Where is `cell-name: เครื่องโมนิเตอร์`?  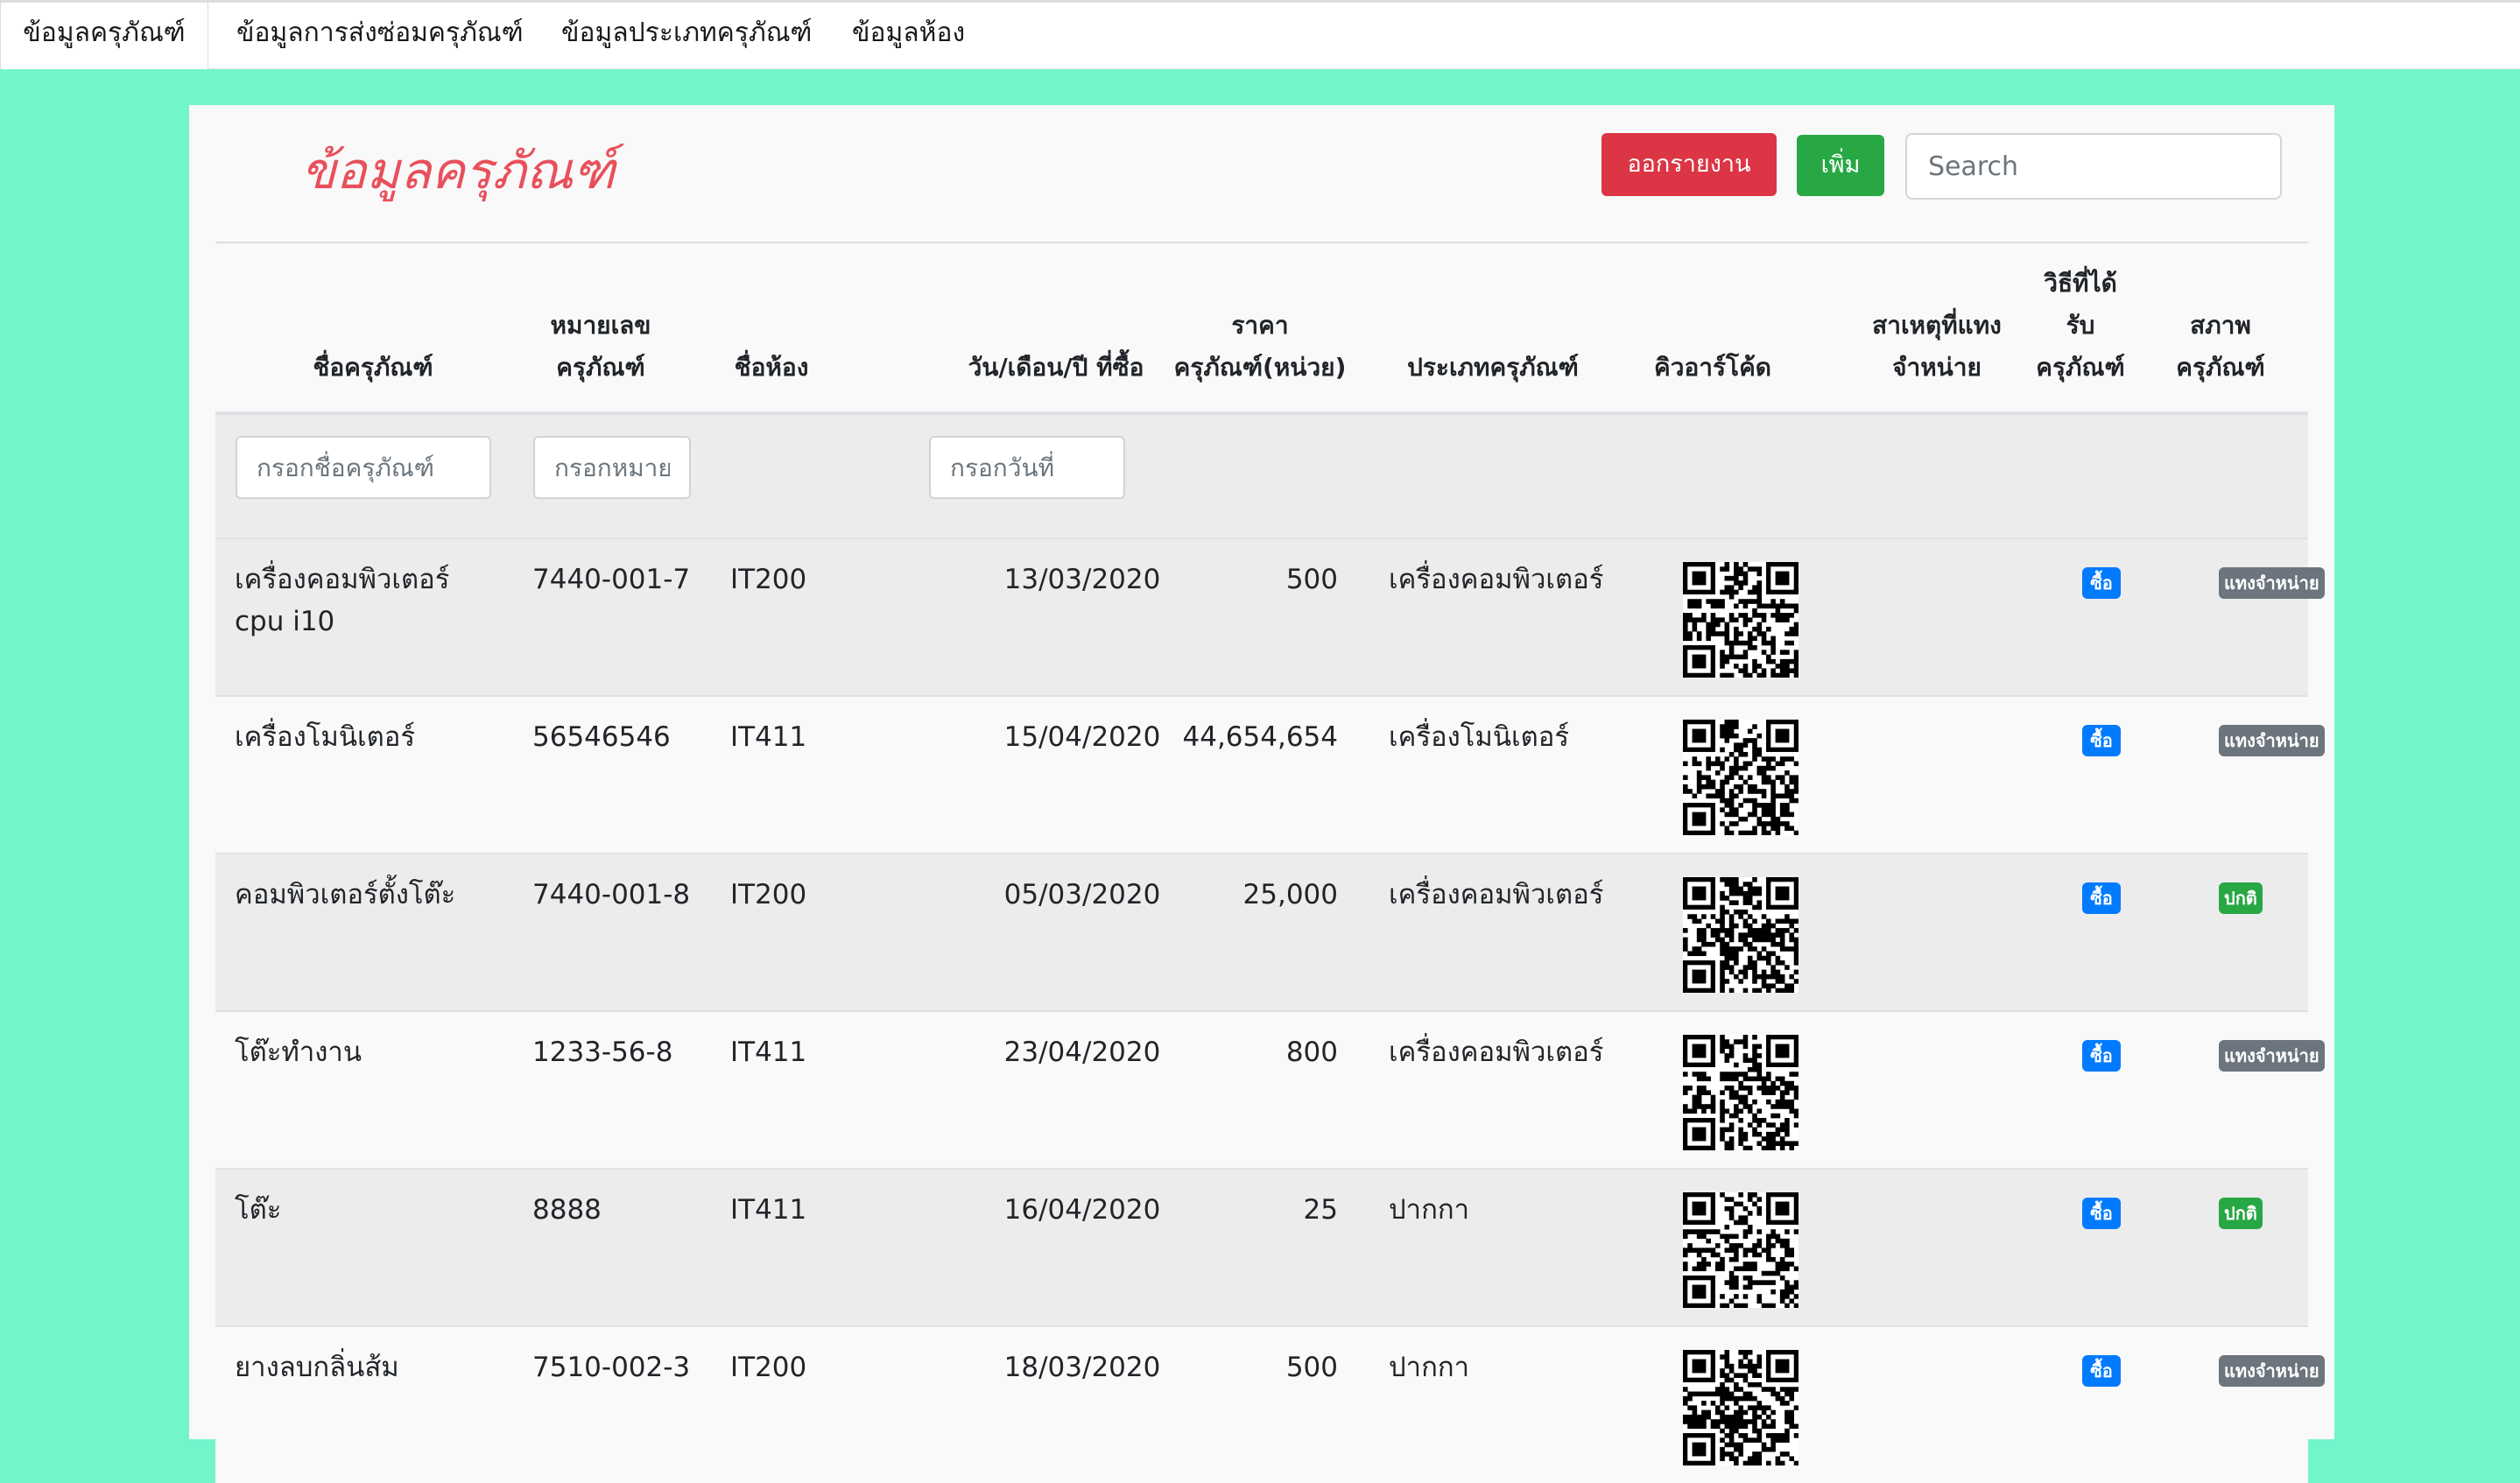
cell-name: เครื่องโมนิเตอร์ is located at coordinates (325, 737).